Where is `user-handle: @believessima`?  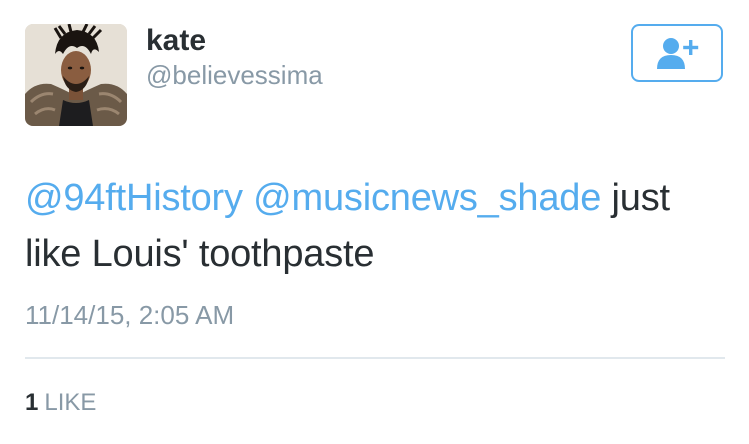 user-handle: @believessima is located at coordinates (234, 75).